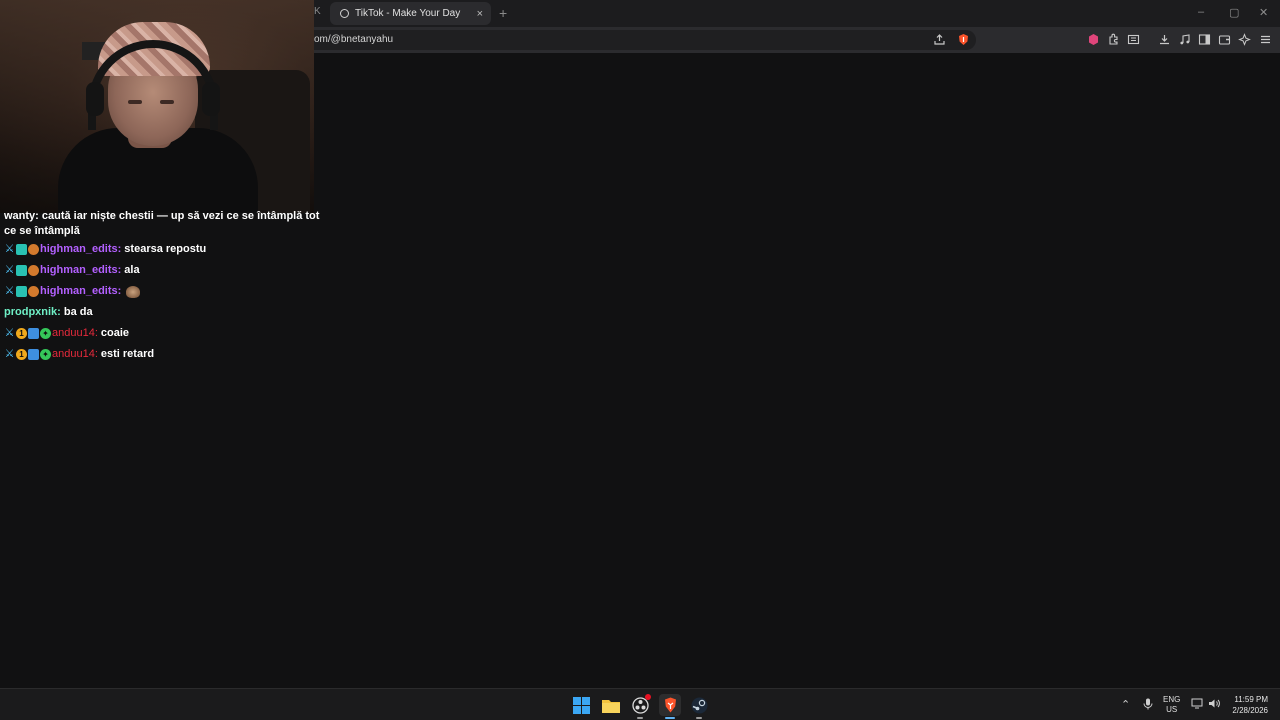 The image size is (1280, 720). I want to click on start-button, so click(581, 705).